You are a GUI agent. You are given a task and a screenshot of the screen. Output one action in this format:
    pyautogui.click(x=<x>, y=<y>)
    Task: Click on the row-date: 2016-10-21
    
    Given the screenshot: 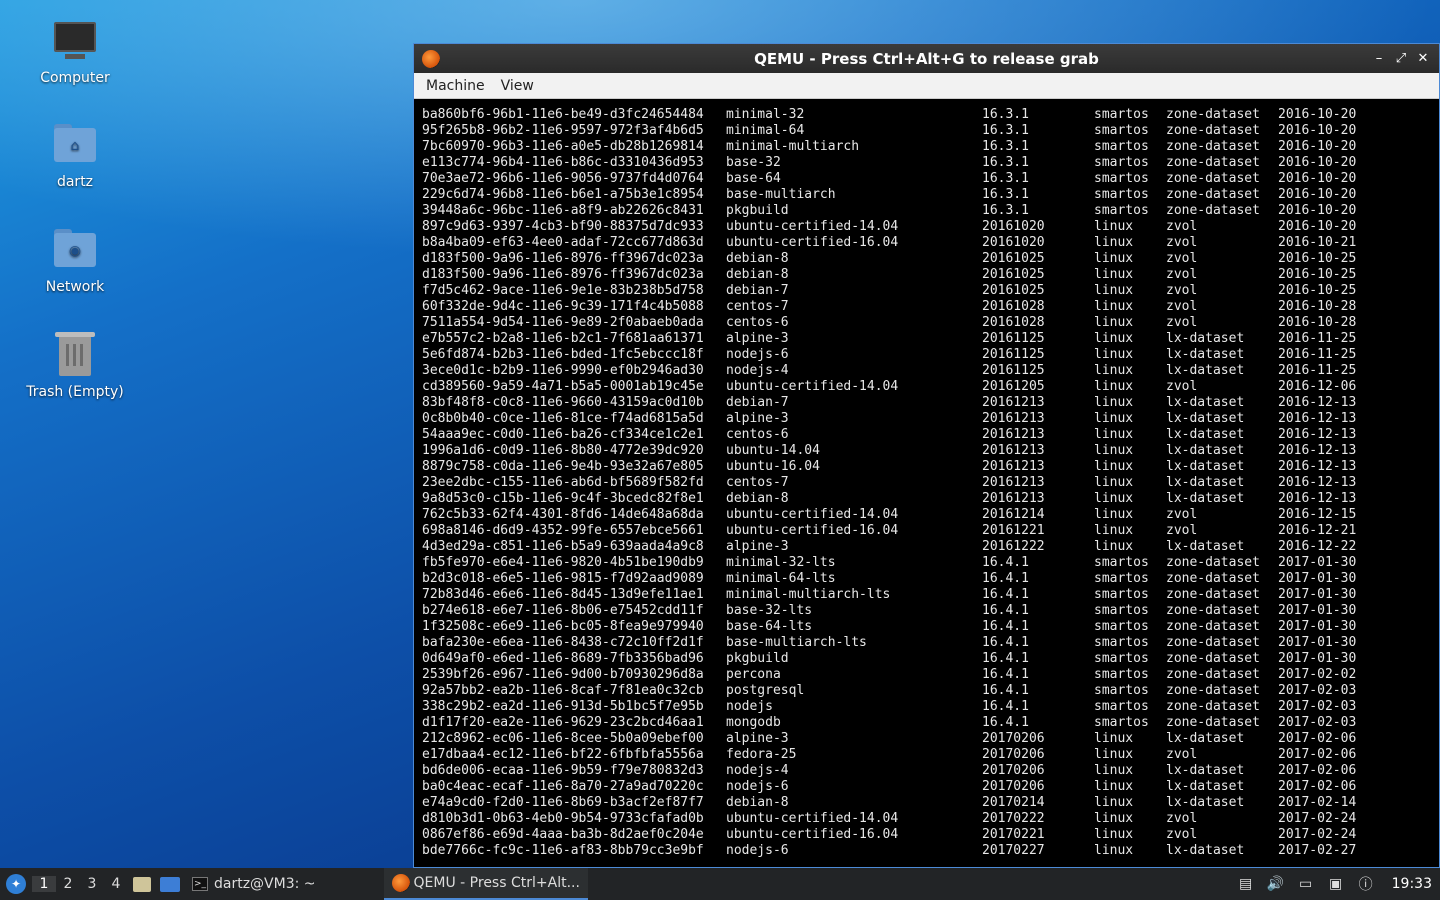 What is the action you would take?
    pyautogui.click(x=1317, y=242)
    